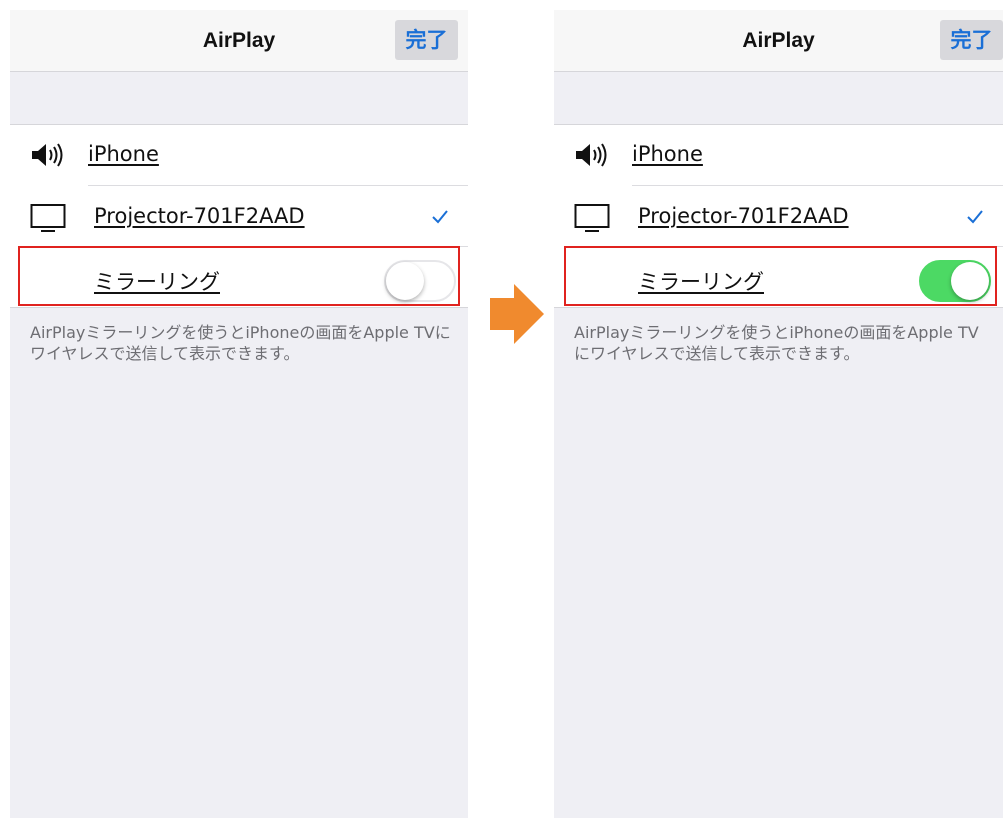 The image size is (1003, 818). I want to click on arrow-right-icon, so click(517, 314).